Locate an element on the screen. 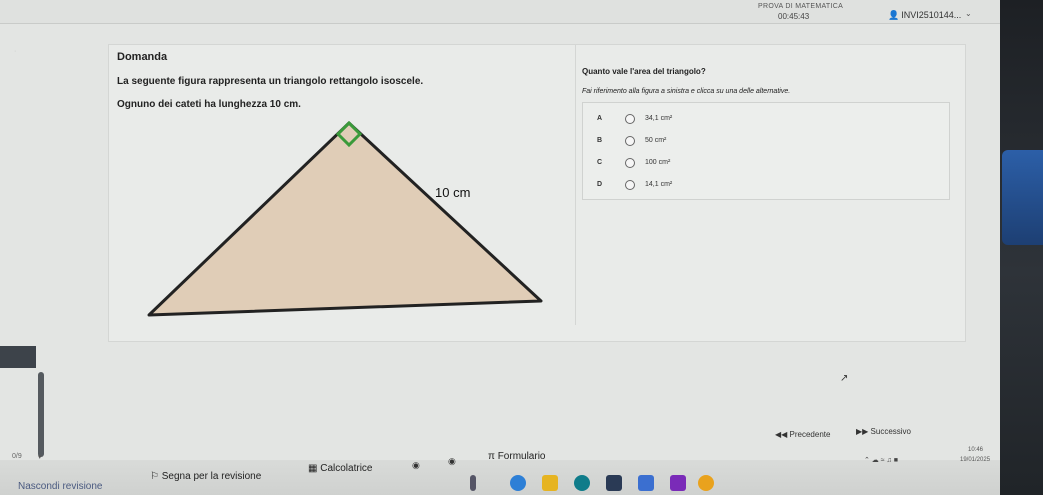  option-value: 50 cm² is located at coordinates (656, 140).